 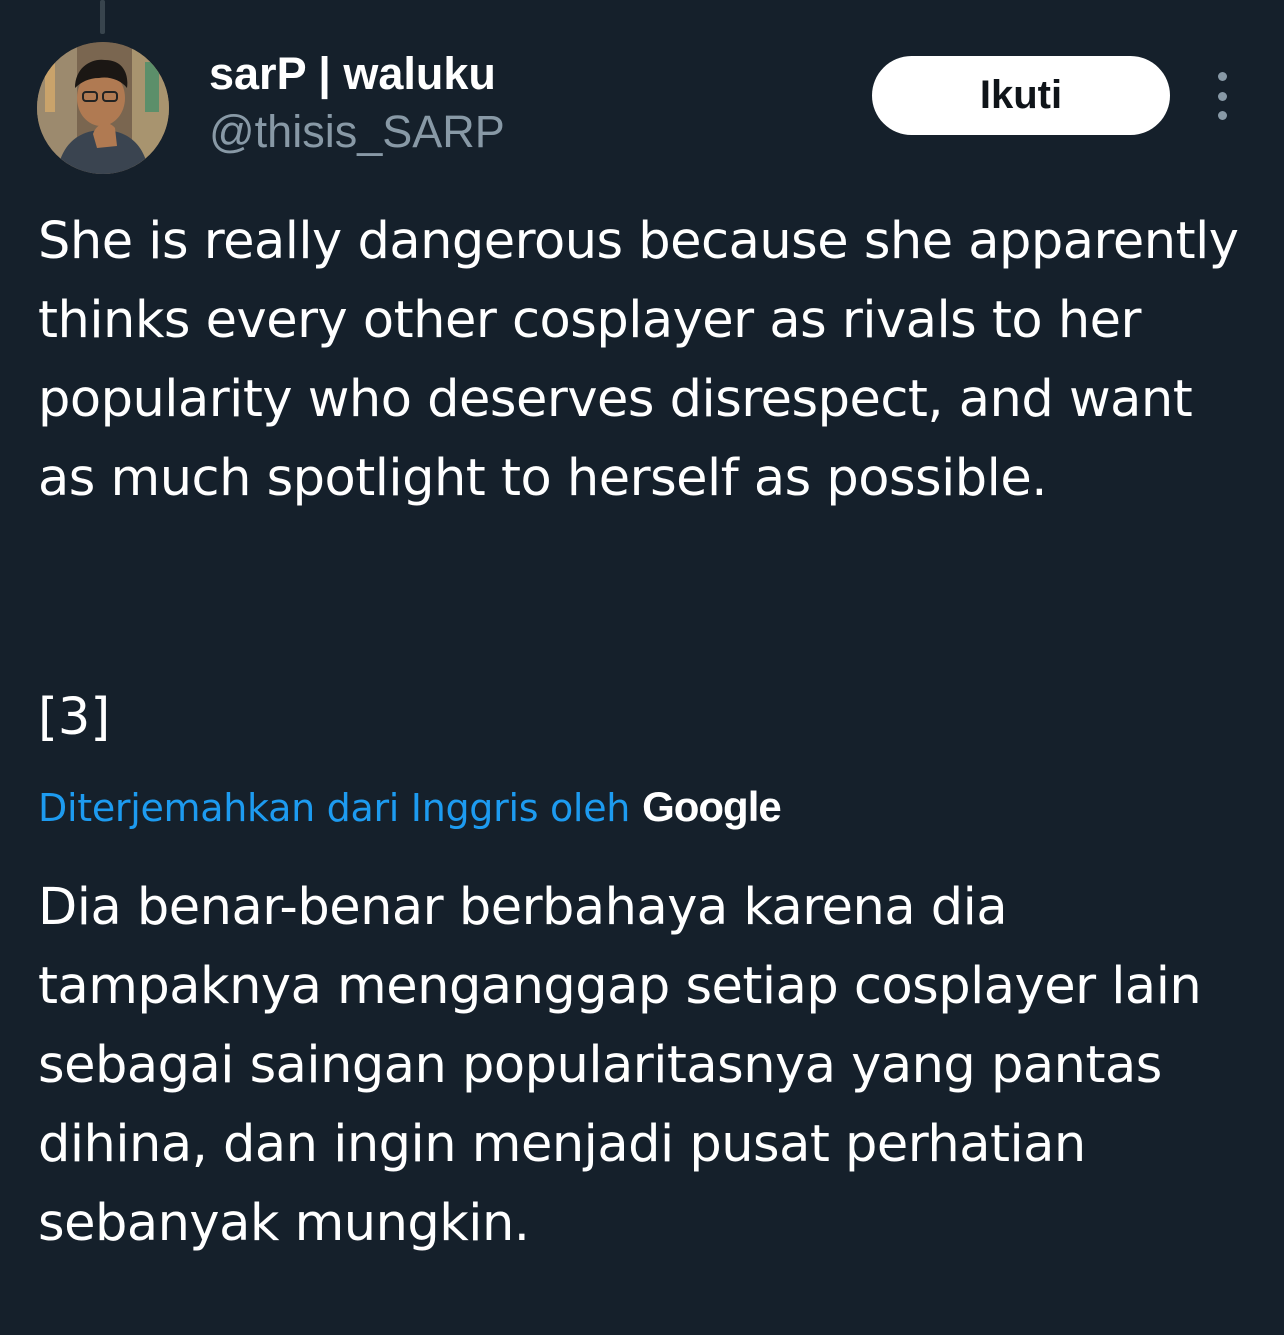 I want to click on author-display-name: sarP | waluku, so click(x=352, y=74).